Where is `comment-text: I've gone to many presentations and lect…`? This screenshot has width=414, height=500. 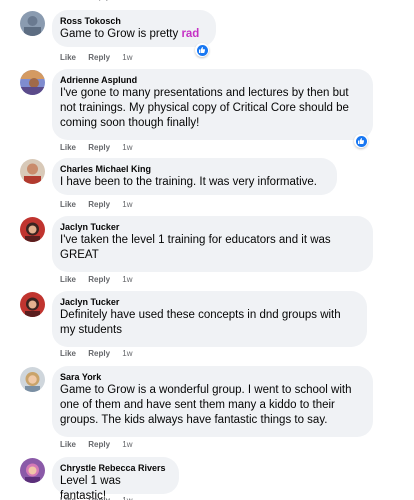
comment-text: I've gone to many presentations and lect… is located at coordinates (204, 108).